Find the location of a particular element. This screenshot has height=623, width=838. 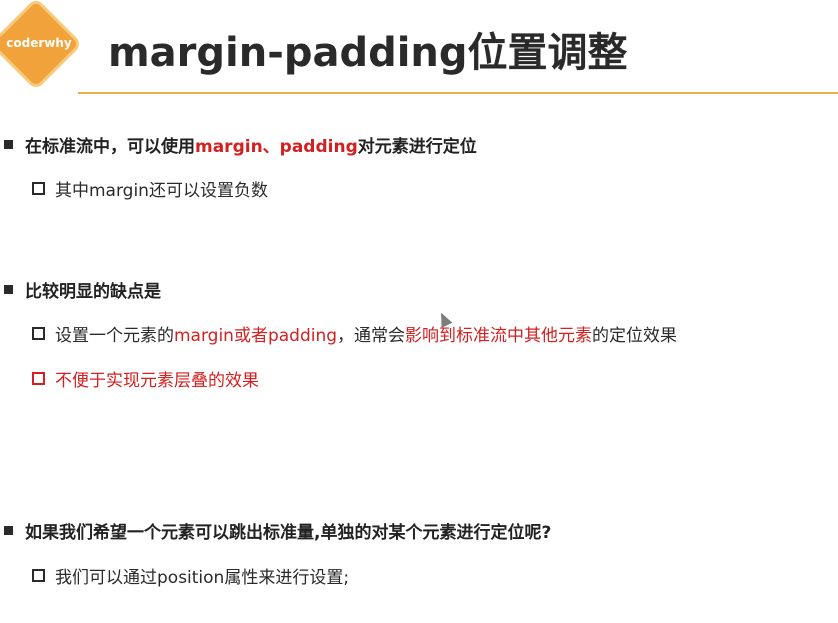

bullet-1-sub-1: 其中margin还可以设置负数 is located at coordinates (150, 188).